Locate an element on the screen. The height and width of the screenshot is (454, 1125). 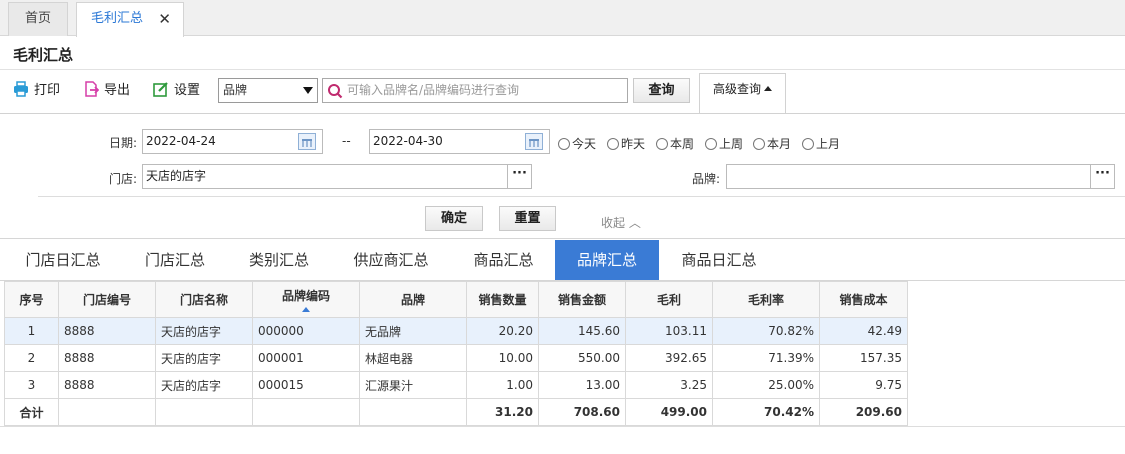
tab-store: 门店汇总 is located at coordinates (175, 260).